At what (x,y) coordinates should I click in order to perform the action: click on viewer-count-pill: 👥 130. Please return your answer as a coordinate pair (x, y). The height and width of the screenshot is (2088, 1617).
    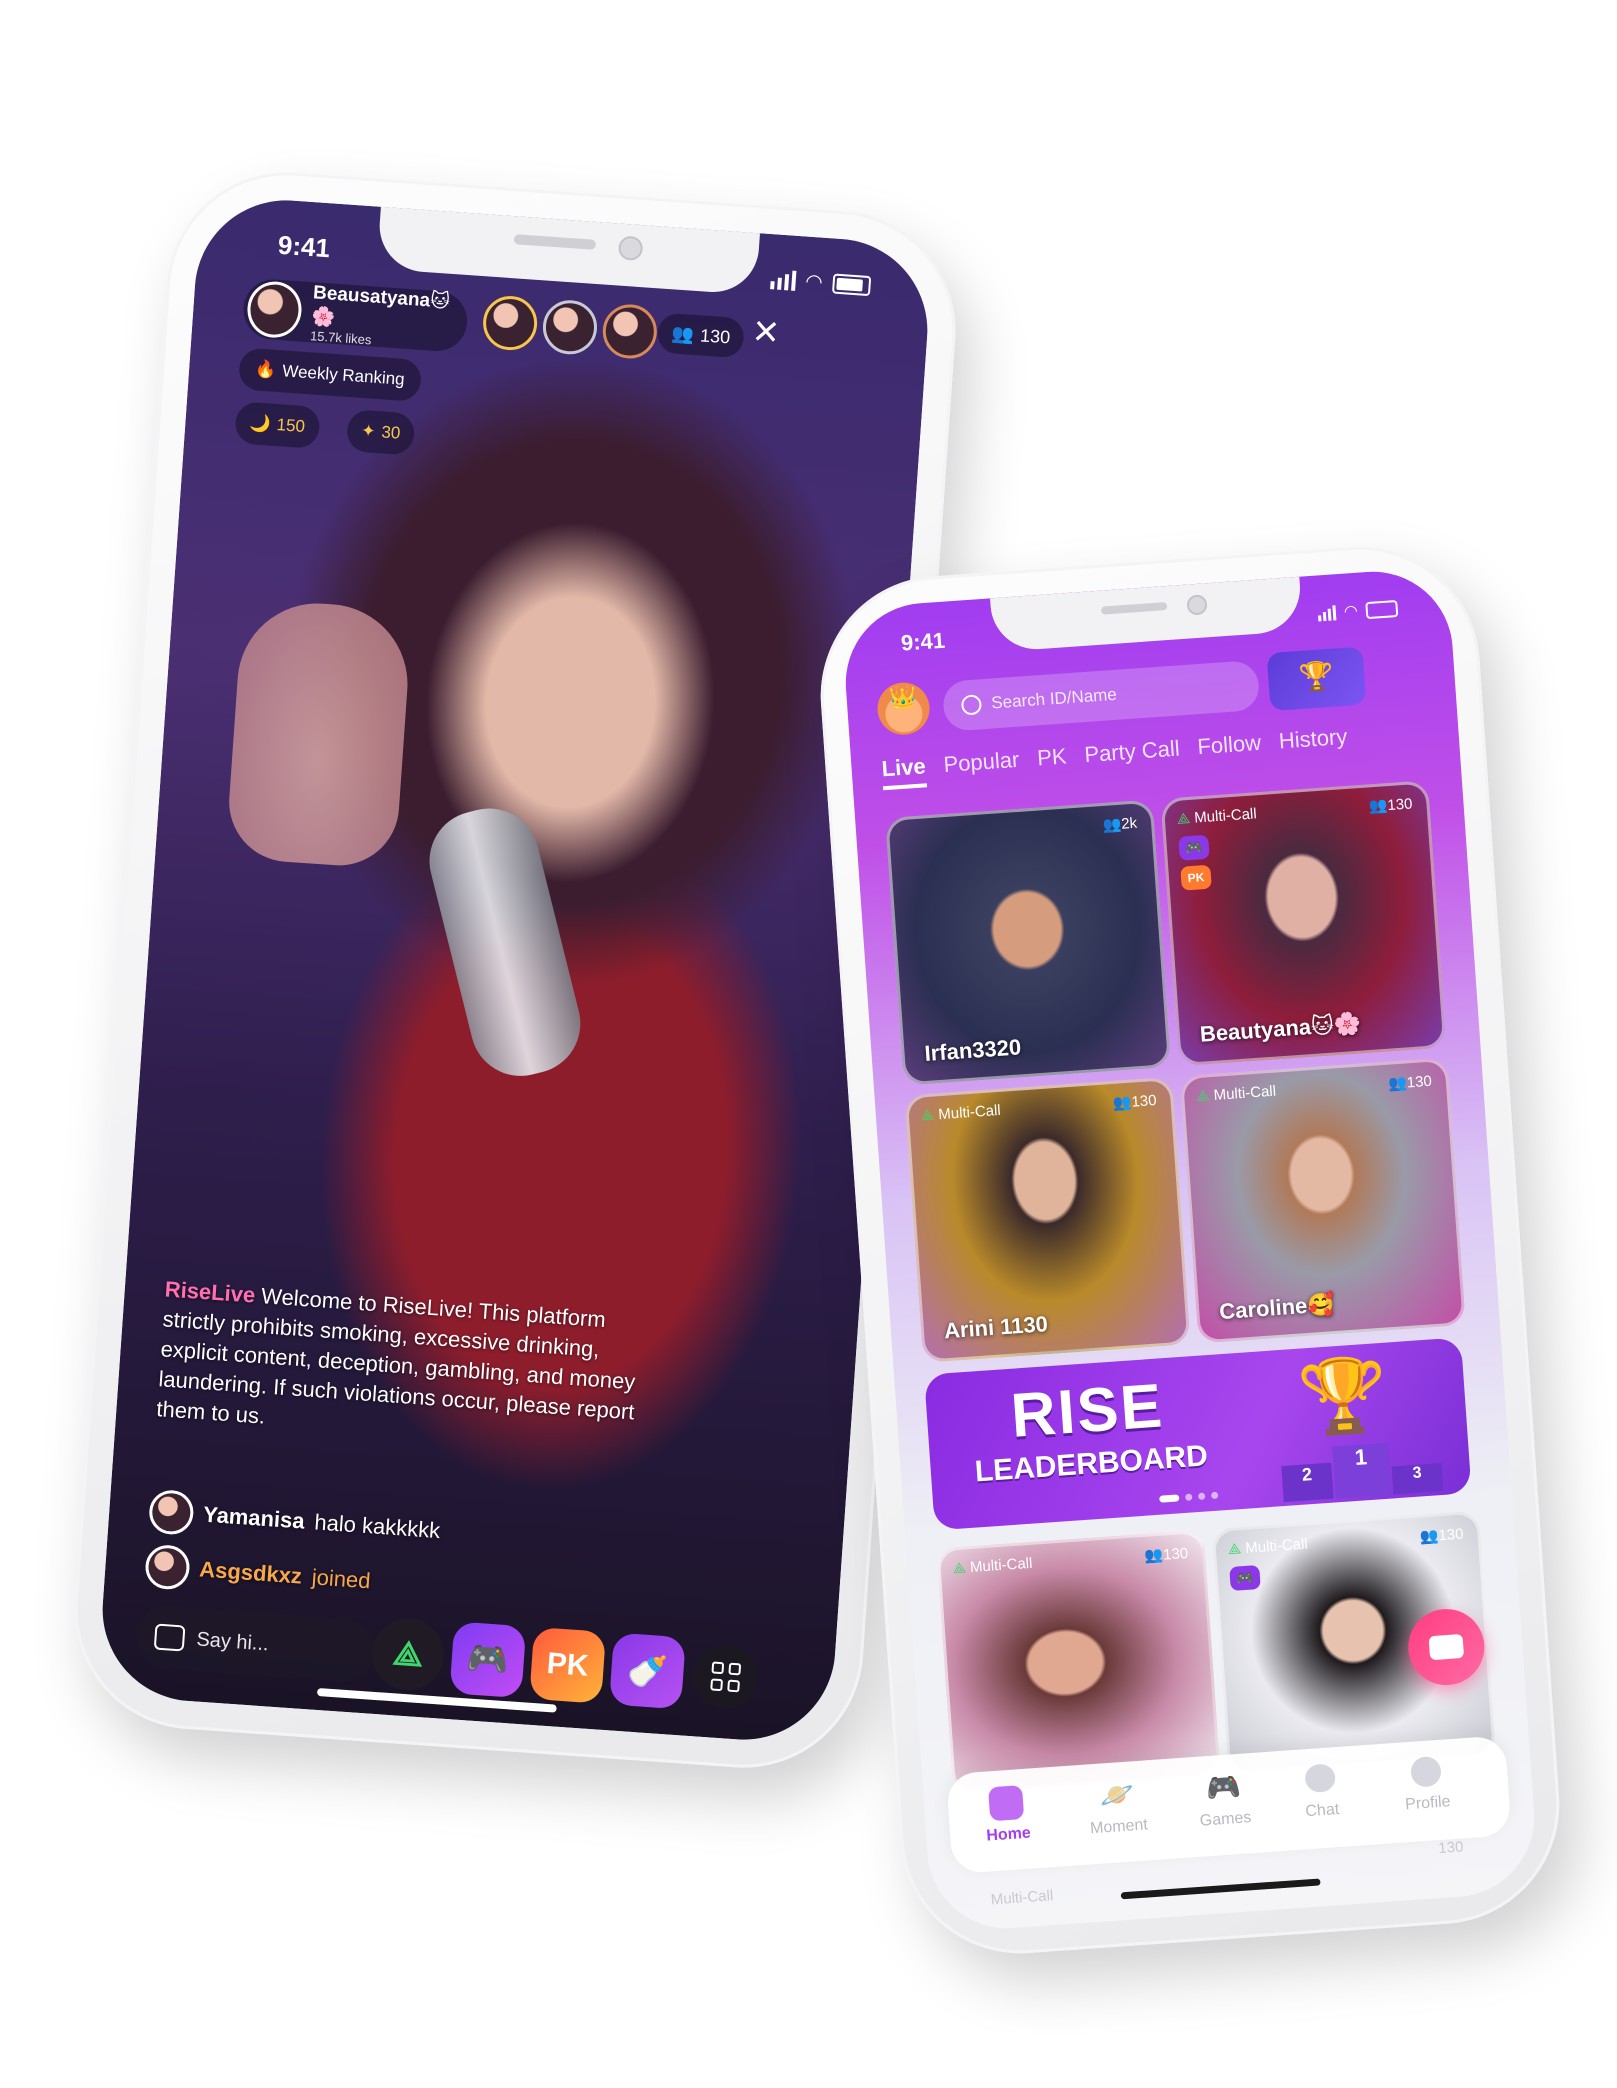
    Looking at the image, I should click on (701, 335).